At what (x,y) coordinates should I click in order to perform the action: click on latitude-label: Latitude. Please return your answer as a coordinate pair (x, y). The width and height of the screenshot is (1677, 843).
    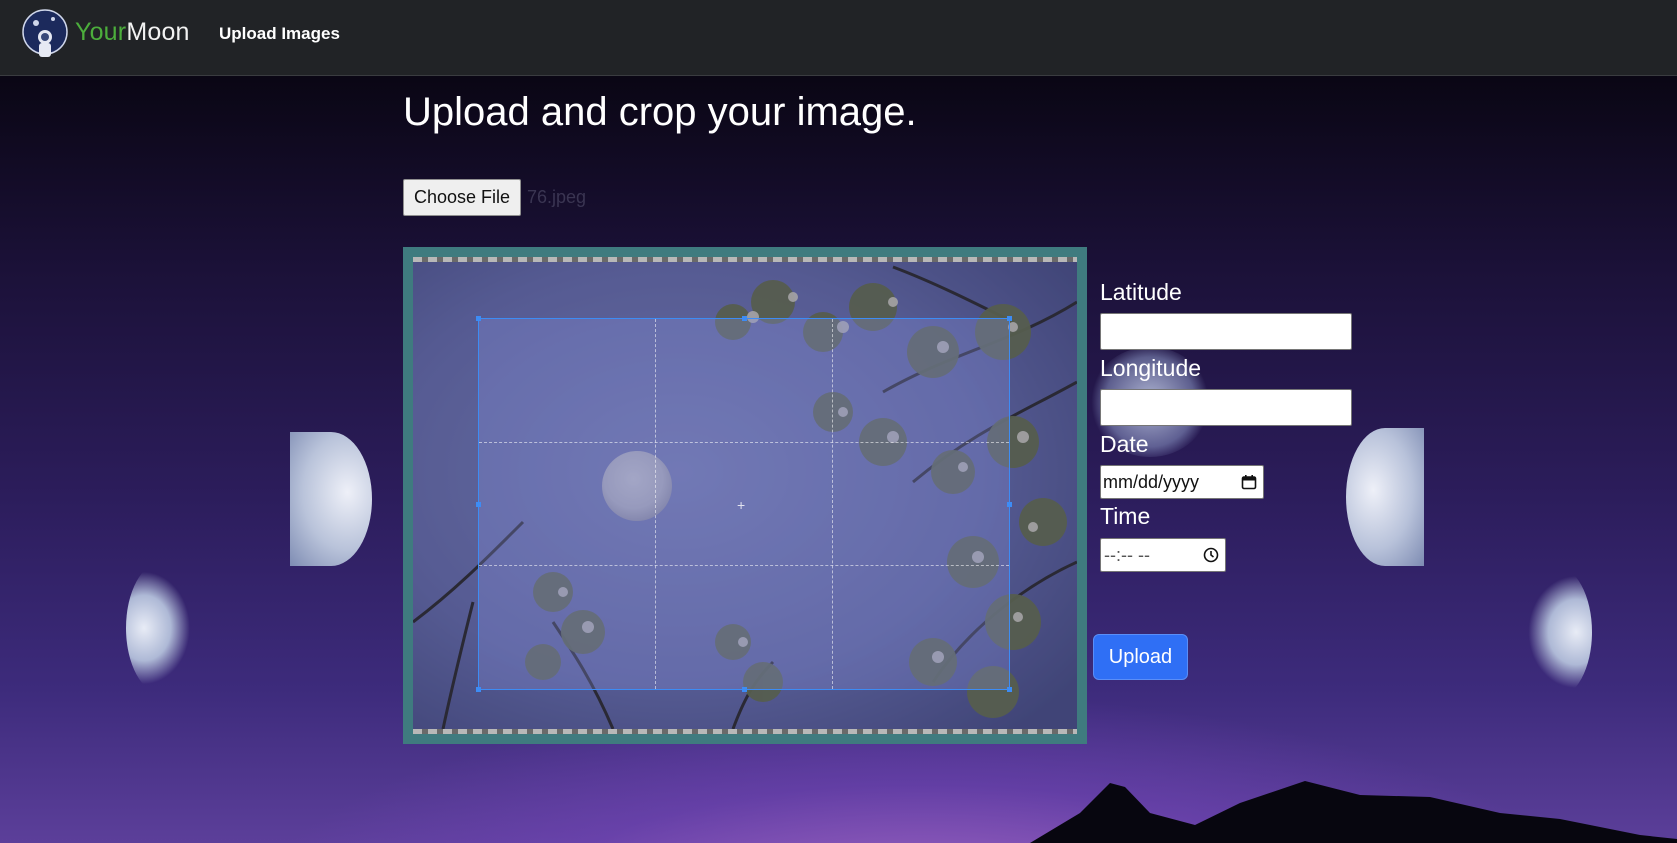
    Looking at the image, I should click on (1141, 292).